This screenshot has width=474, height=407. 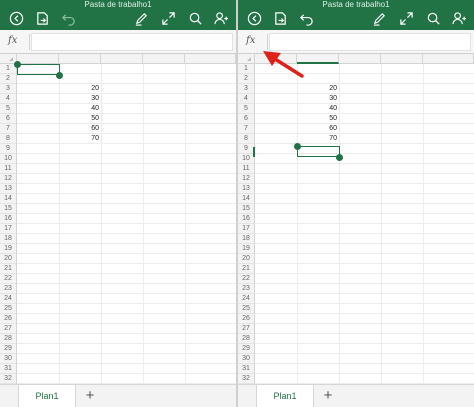 I want to click on row-header: 7, so click(x=8, y=129).